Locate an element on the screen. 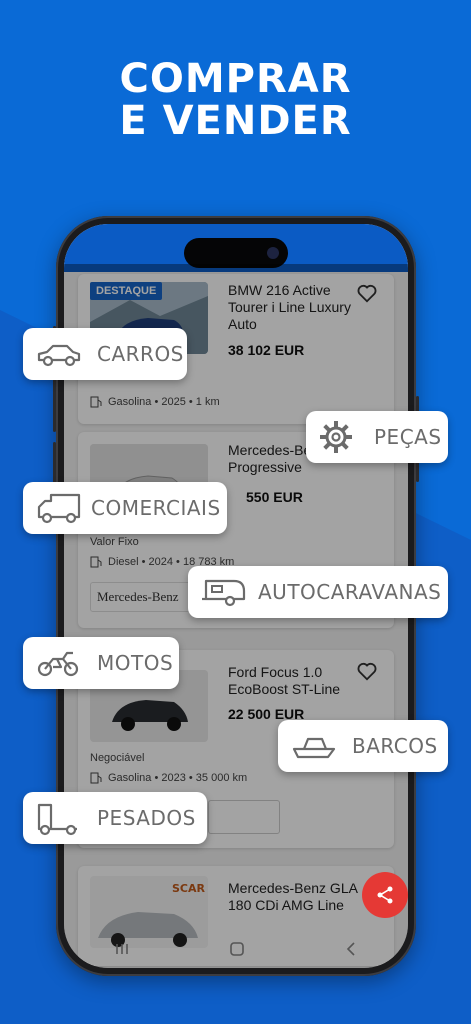 This screenshot has width=471, height=1024. category-label: AUTOCARAVANAS is located at coordinates (350, 592).